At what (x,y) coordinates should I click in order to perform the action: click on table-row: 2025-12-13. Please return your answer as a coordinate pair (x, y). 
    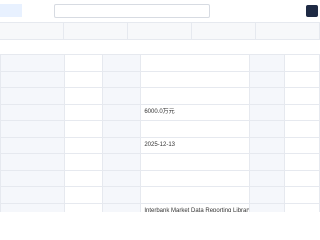
    Looking at the image, I should click on (160, 145).